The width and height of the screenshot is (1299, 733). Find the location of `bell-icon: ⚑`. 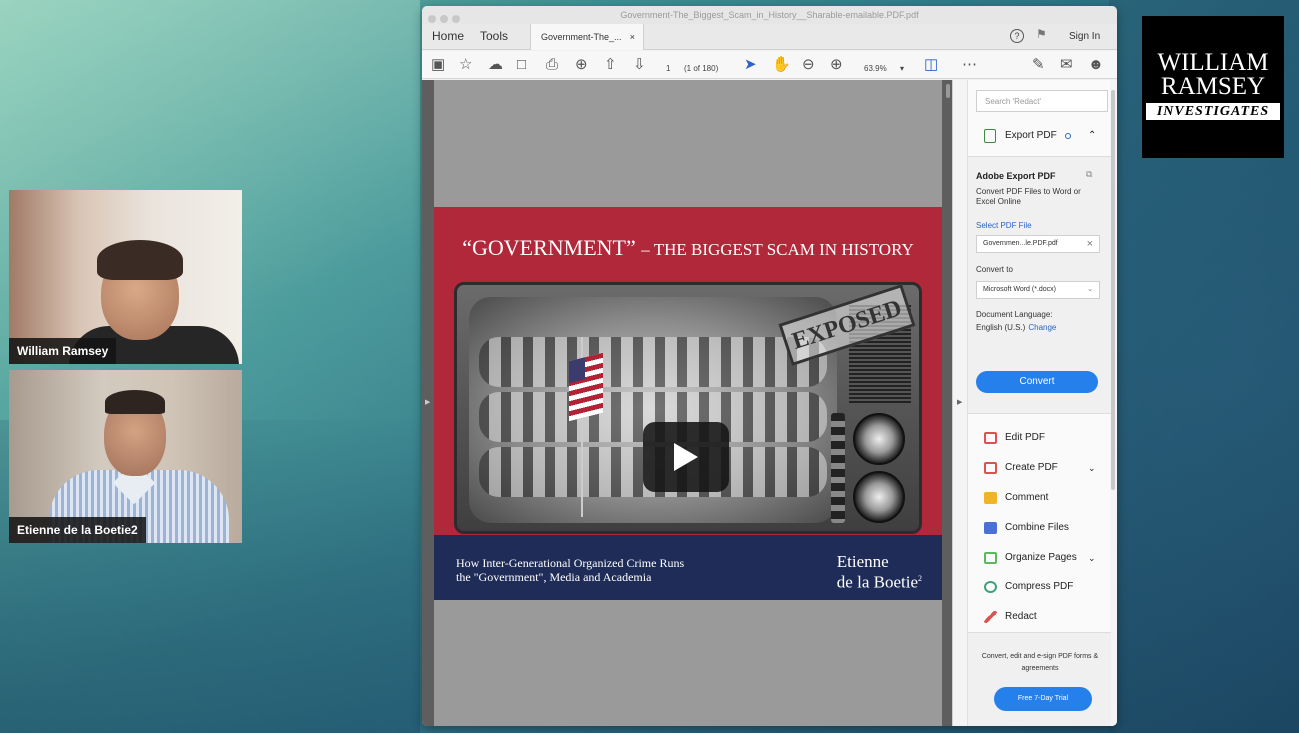

bell-icon: ⚑ is located at coordinates (1041, 34).